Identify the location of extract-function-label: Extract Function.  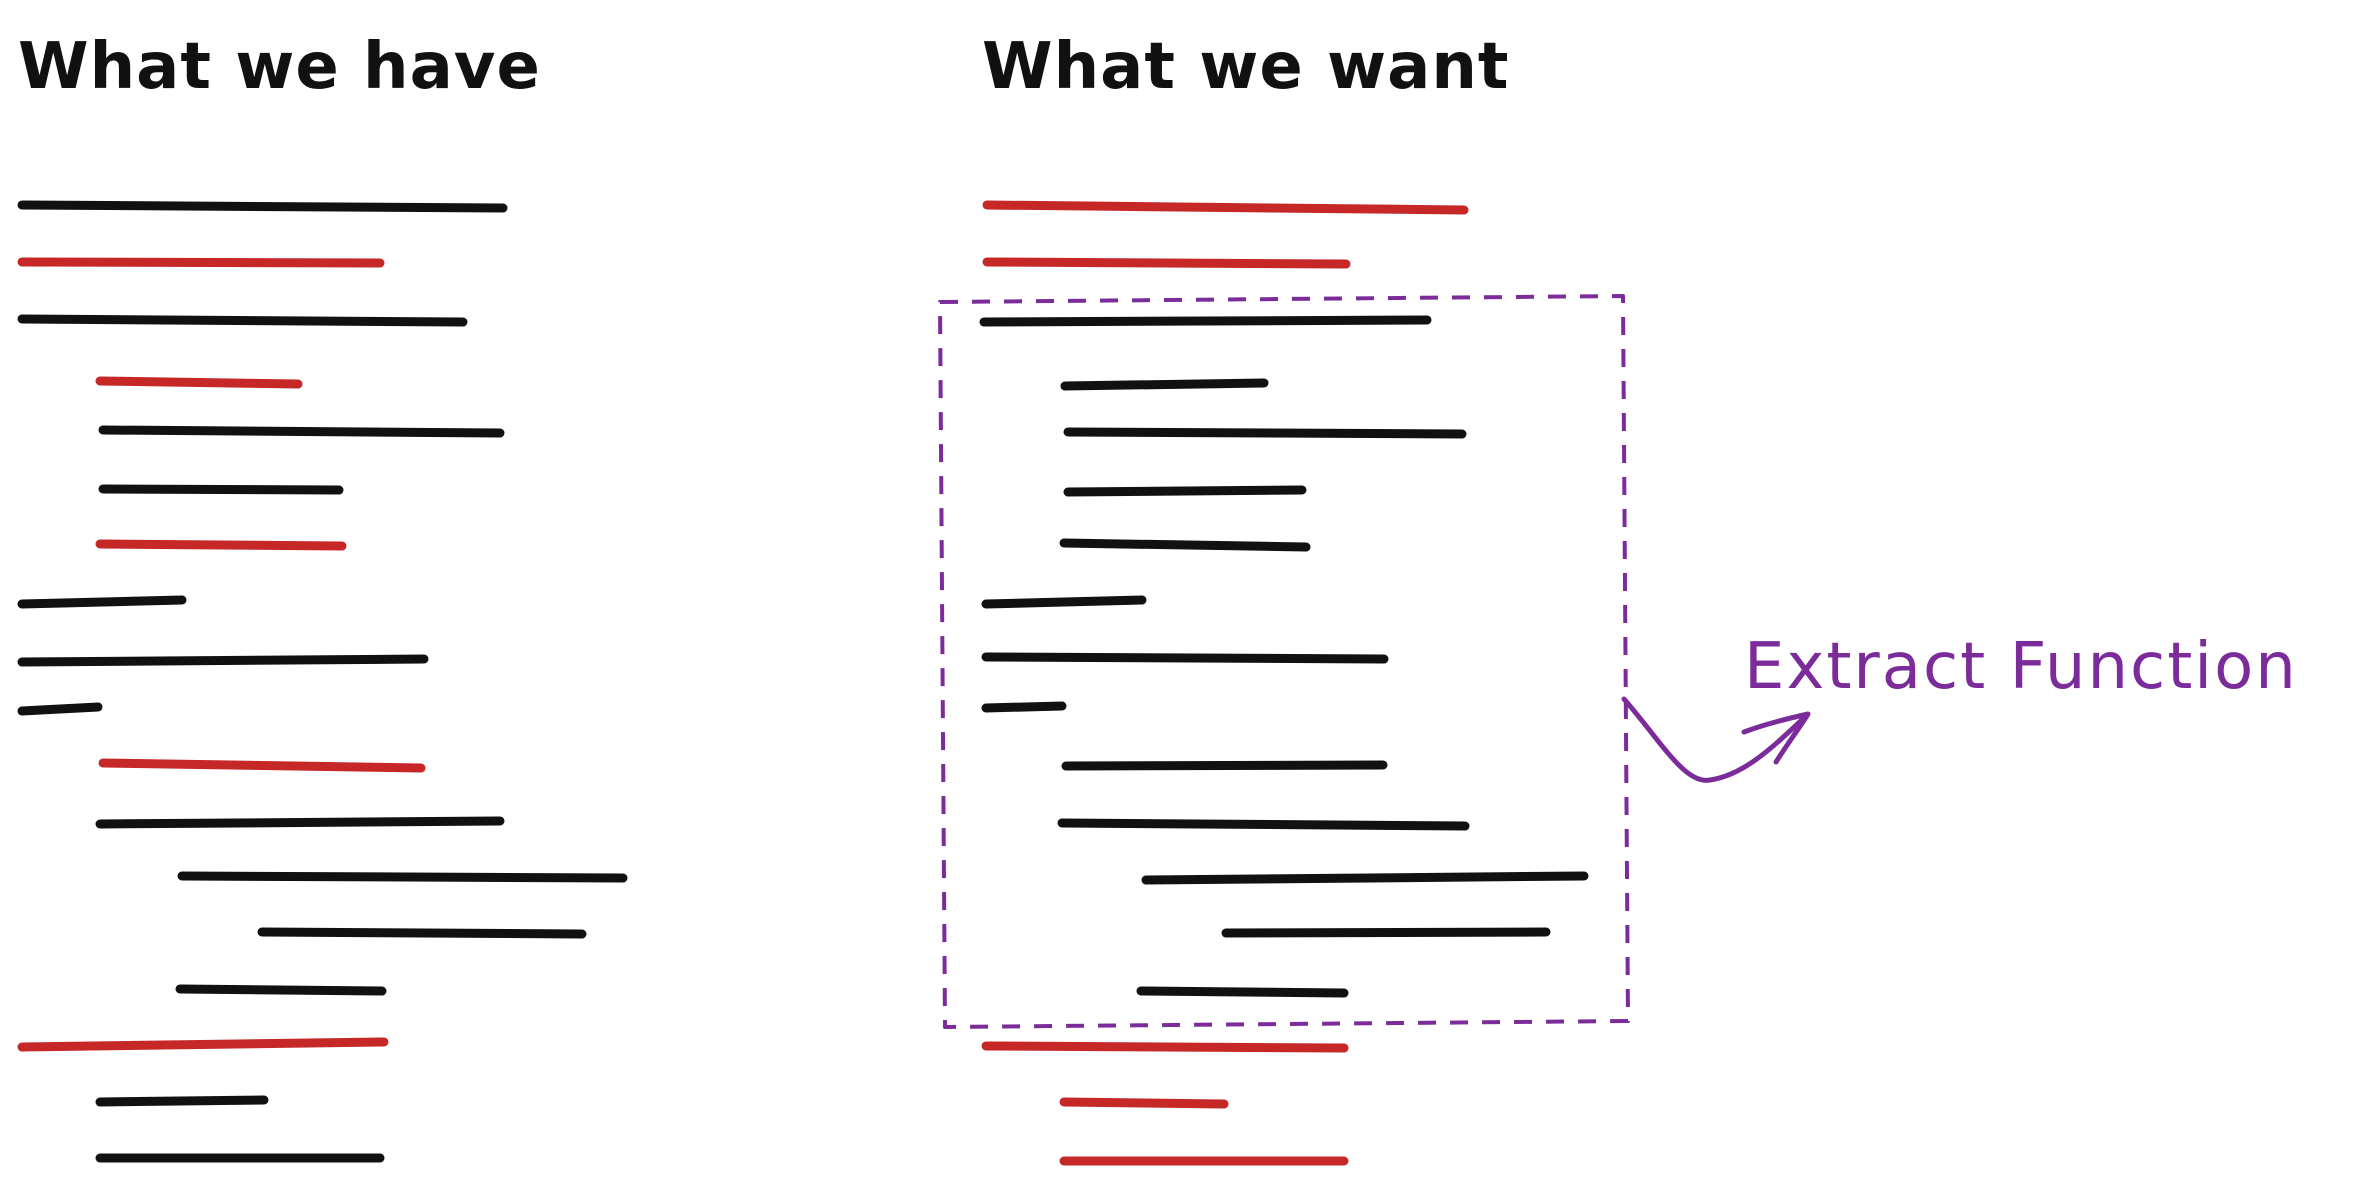
(2021, 667).